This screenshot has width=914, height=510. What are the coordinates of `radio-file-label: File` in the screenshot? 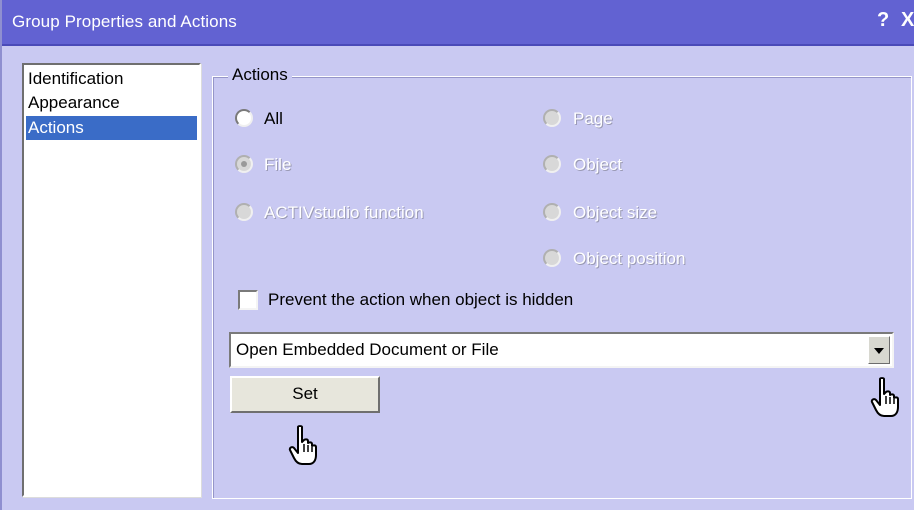 It's located at (278, 164).